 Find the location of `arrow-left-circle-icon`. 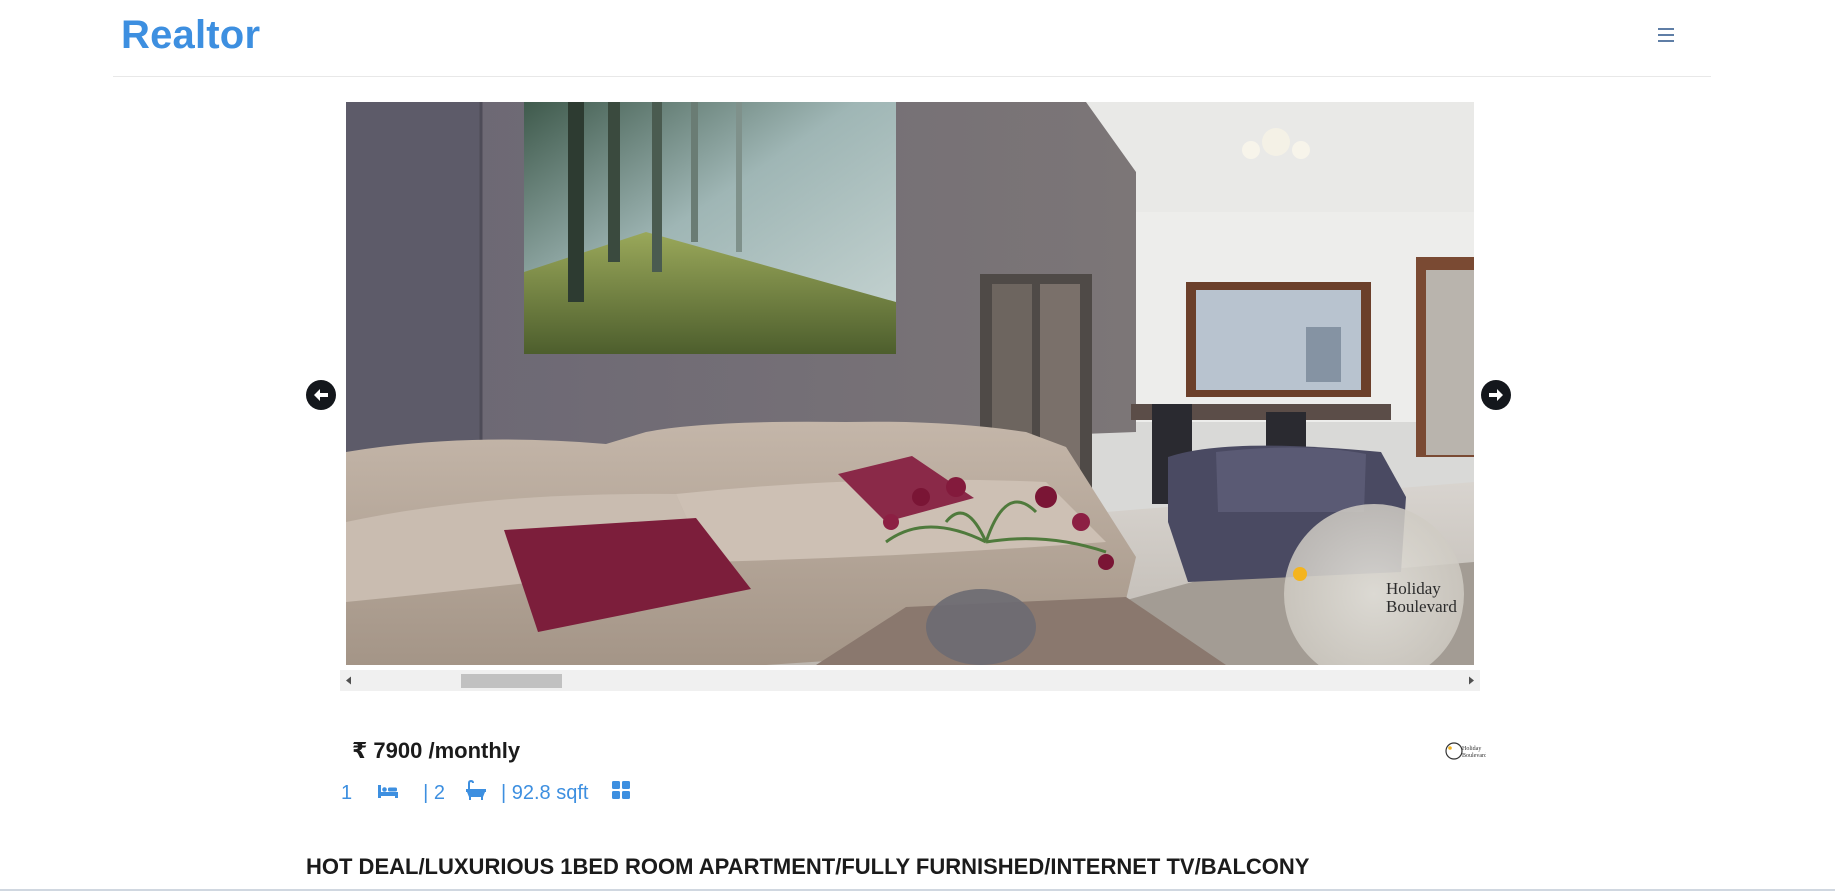

arrow-left-circle-icon is located at coordinates (321, 395).